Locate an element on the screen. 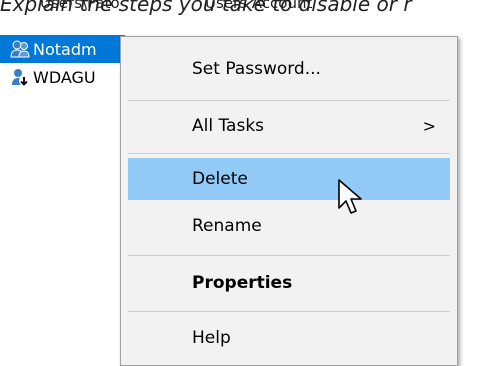 The height and width of the screenshot is (366, 484). menu-item-properties: Properties is located at coordinates (289, 283).